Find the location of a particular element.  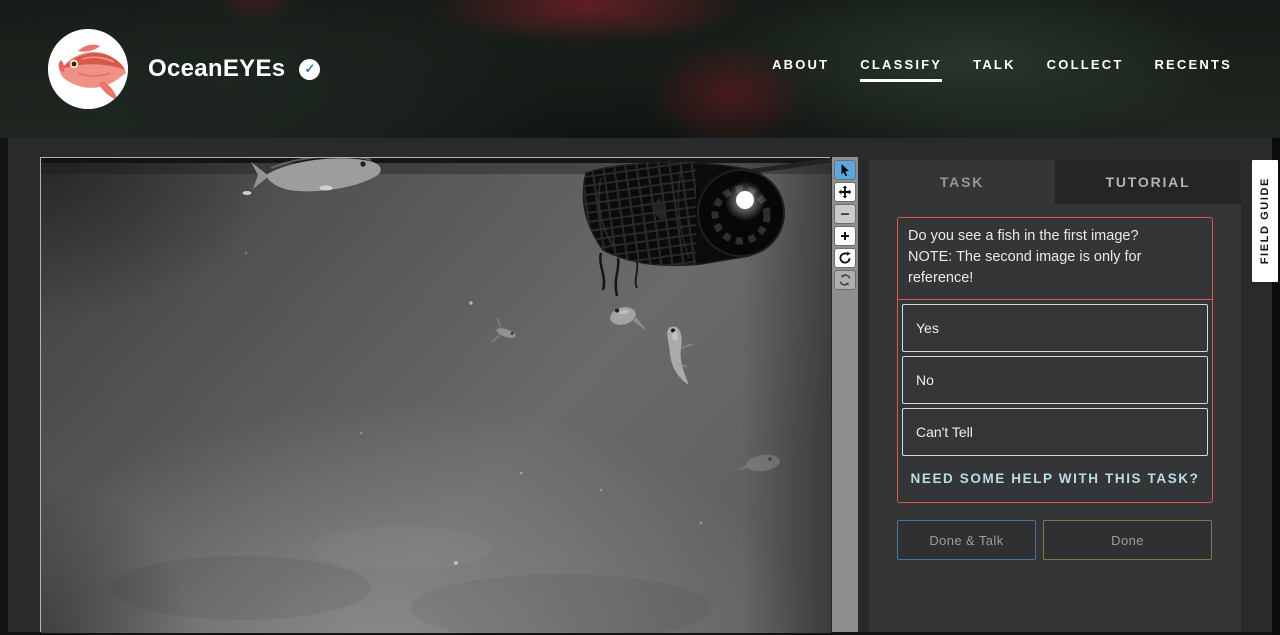

move-icon is located at coordinates (845, 192).